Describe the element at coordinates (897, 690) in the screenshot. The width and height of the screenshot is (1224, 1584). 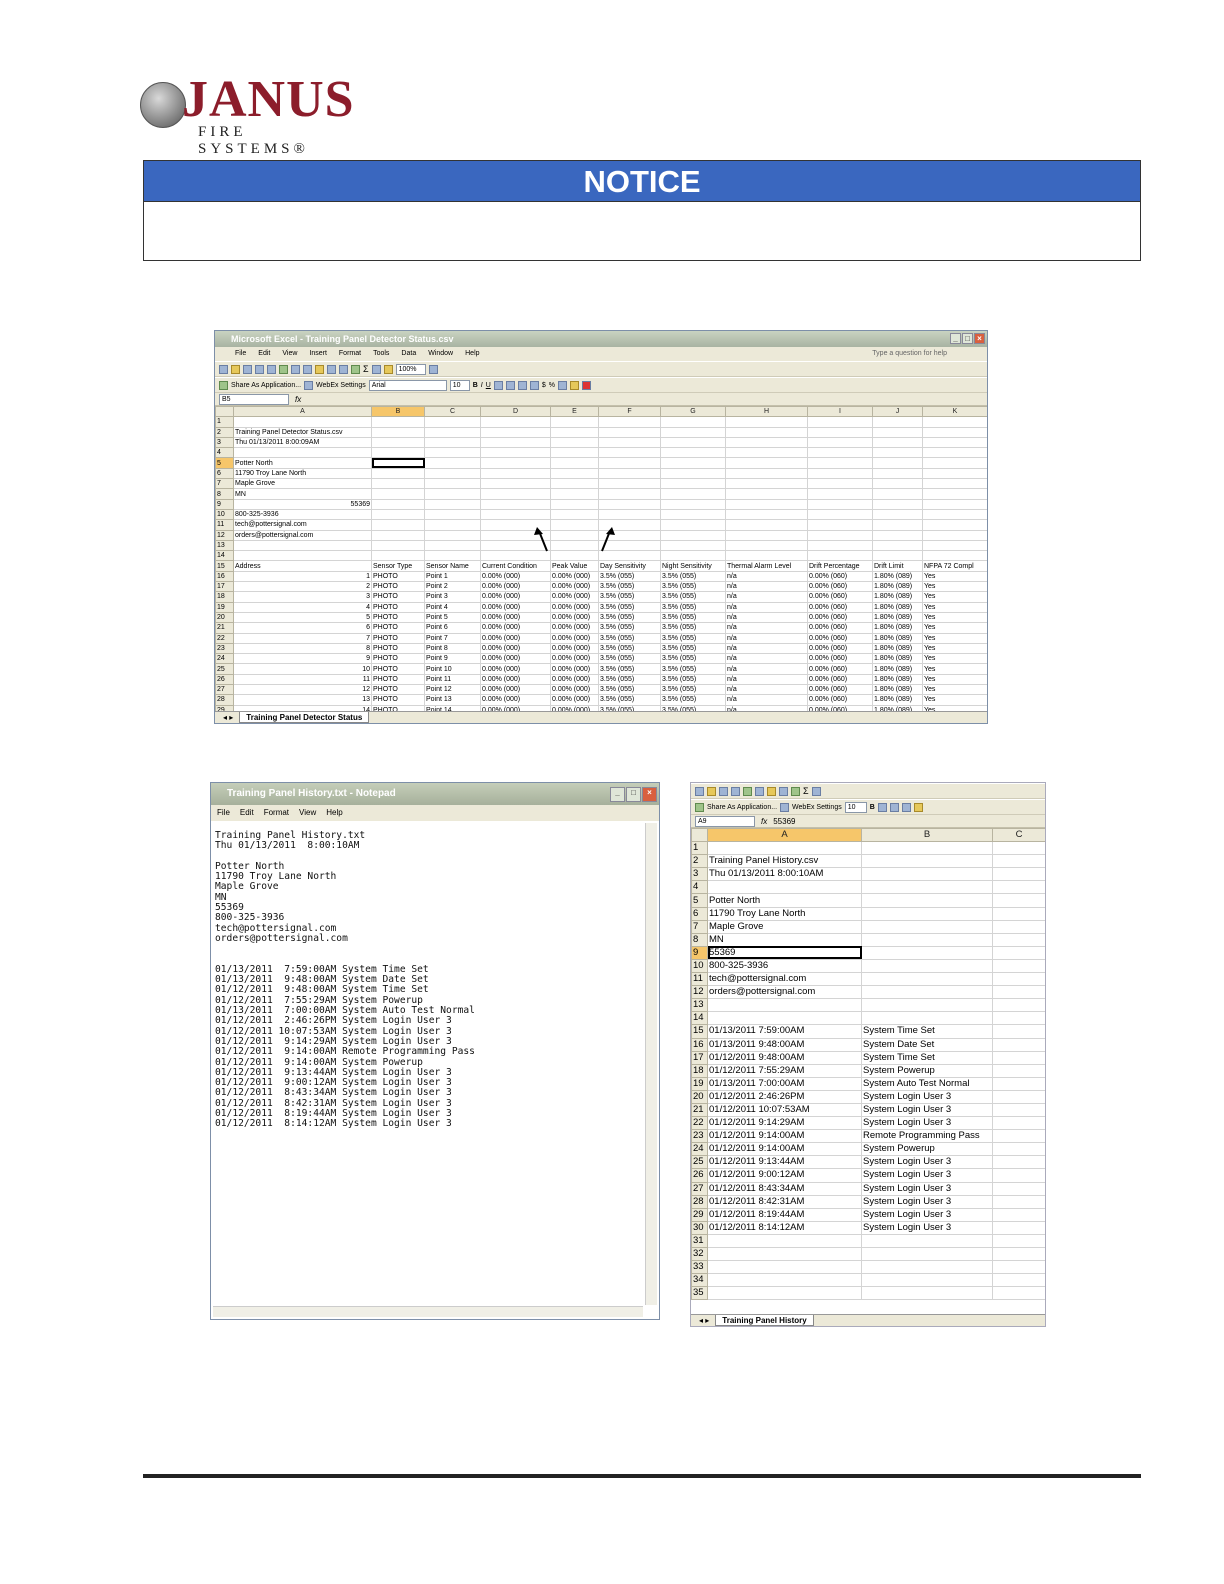
I see `cell: 1.80% (089)` at that location.